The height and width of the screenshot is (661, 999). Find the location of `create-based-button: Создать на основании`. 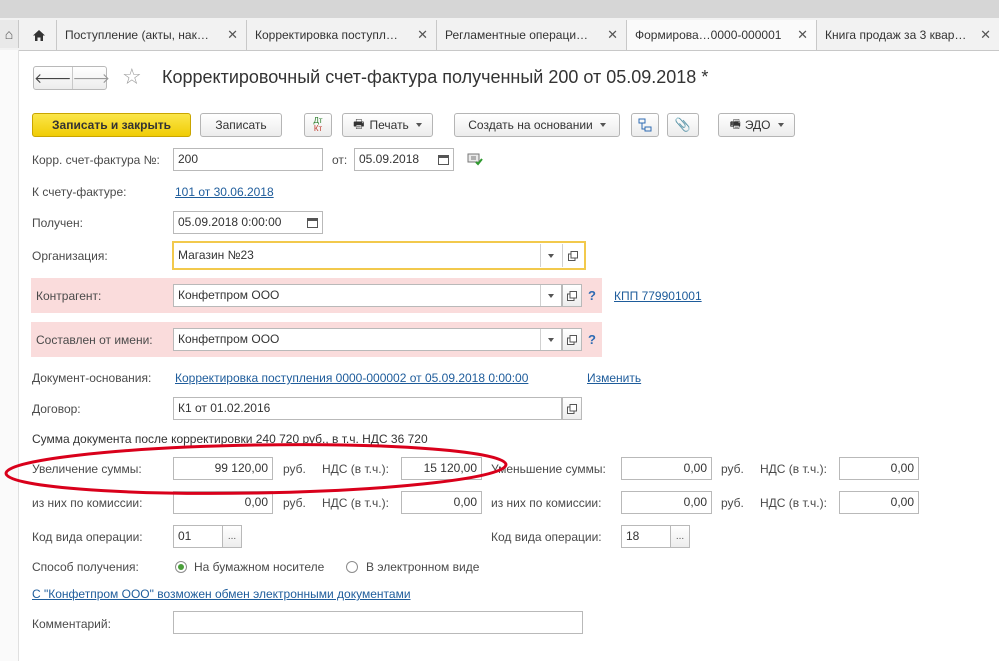

create-based-button: Создать на основании is located at coordinates (537, 125).